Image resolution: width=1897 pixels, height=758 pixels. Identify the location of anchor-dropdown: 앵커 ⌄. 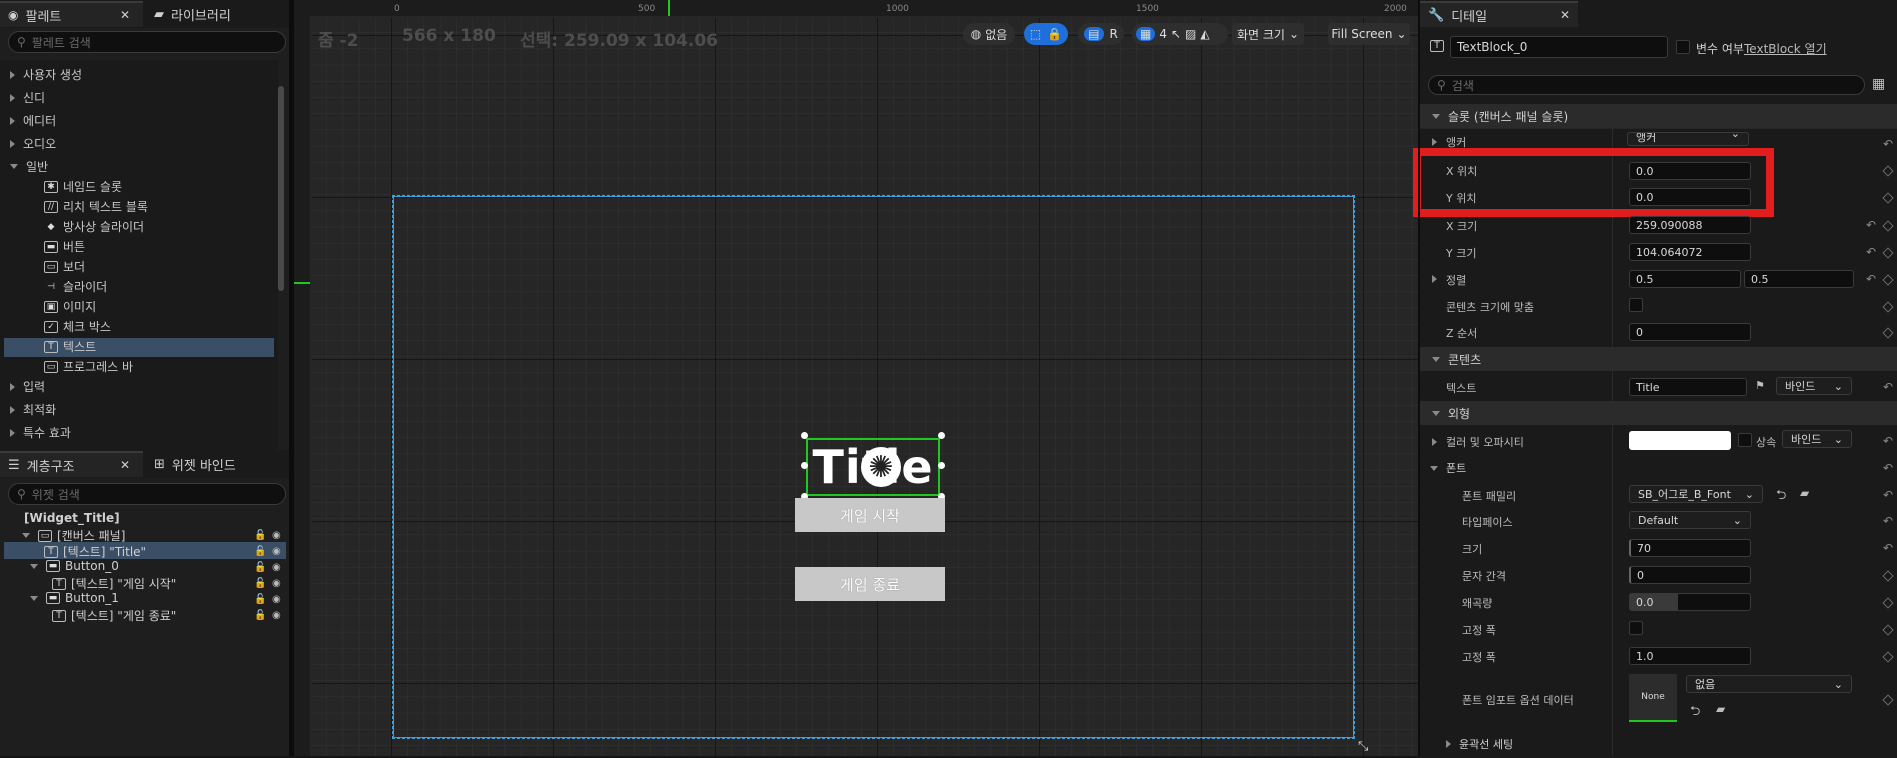
(1688, 139).